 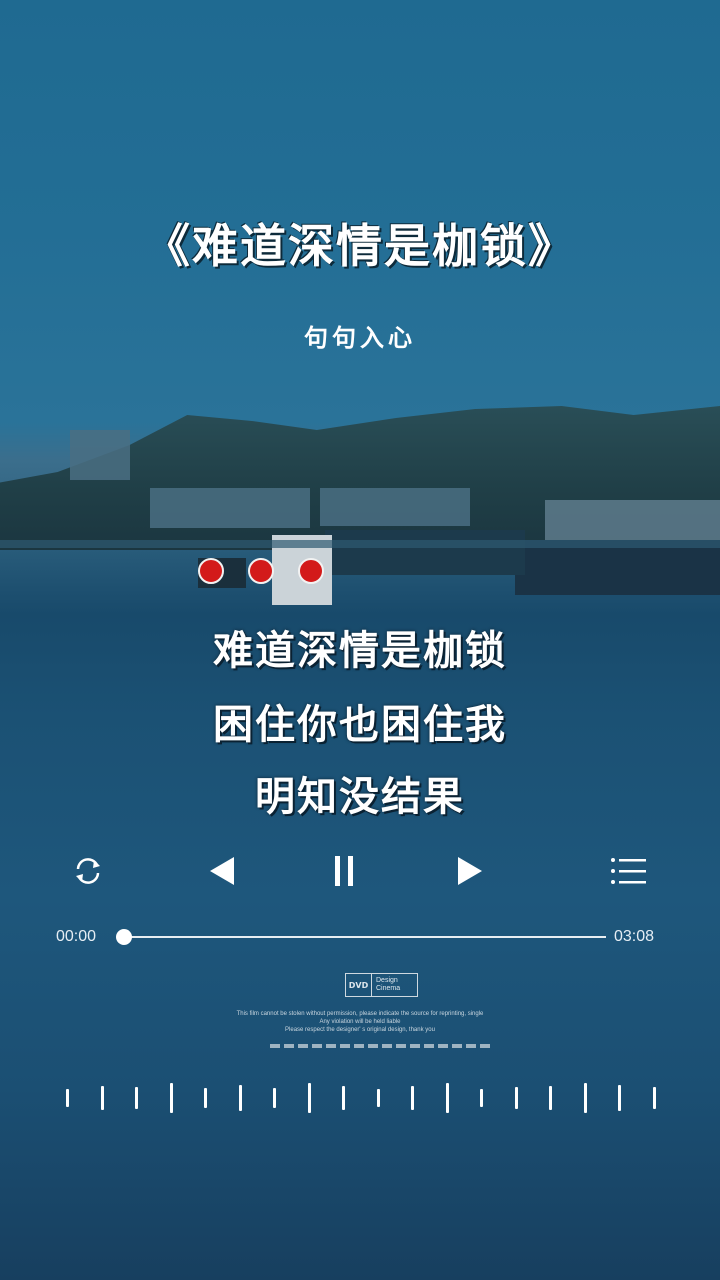 I want to click on repeat-icon, so click(x=88, y=871).